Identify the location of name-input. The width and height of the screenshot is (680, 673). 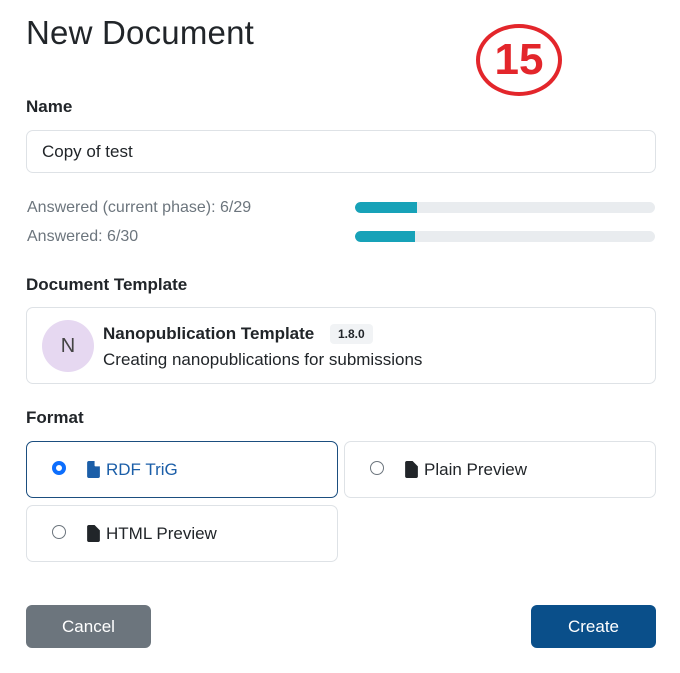
(341, 151).